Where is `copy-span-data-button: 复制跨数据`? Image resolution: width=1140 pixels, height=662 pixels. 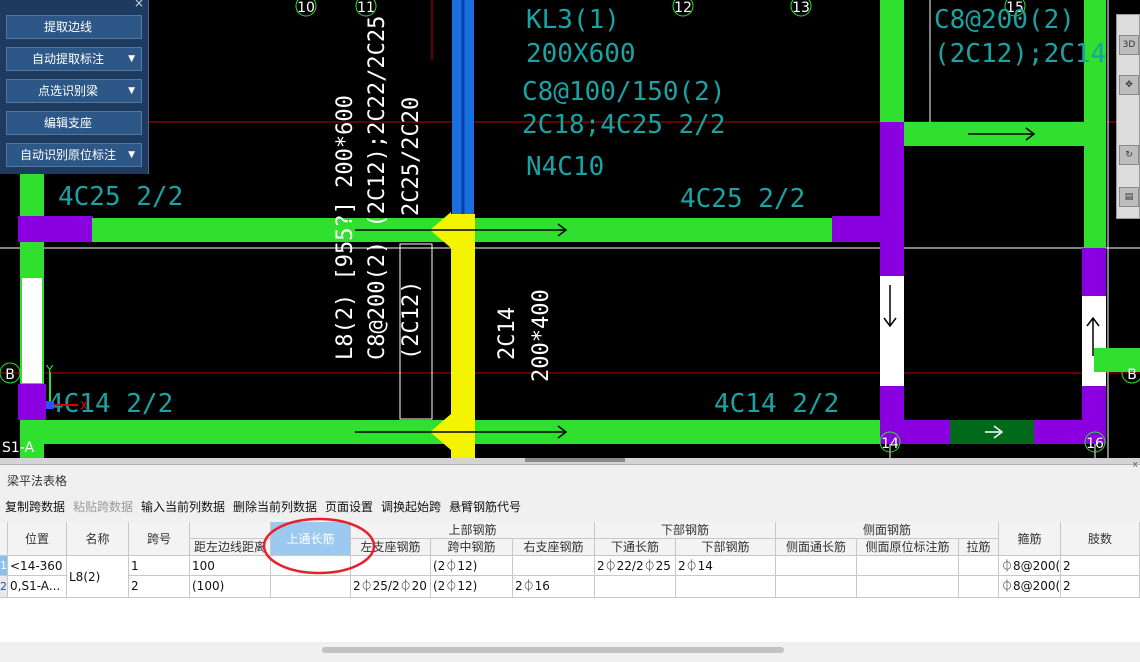 copy-span-data-button: 复制跨数据 is located at coordinates (35, 506).